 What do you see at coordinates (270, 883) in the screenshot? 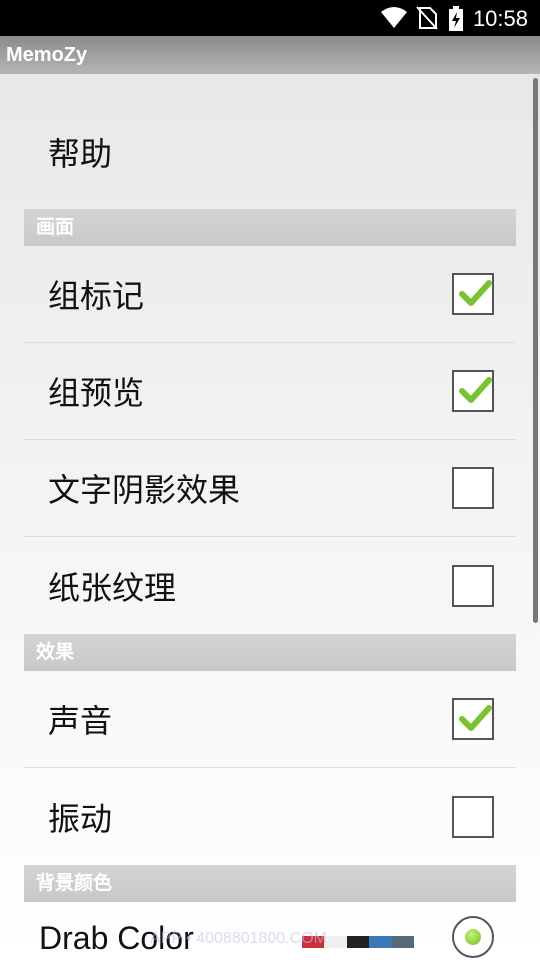
I see `section-header-background: 背景颜色` at bounding box center [270, 883].